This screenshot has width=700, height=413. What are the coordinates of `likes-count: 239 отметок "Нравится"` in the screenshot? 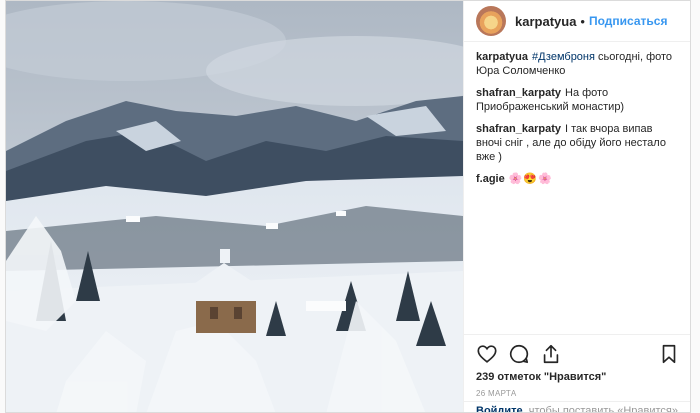 It's located at (578, 377).